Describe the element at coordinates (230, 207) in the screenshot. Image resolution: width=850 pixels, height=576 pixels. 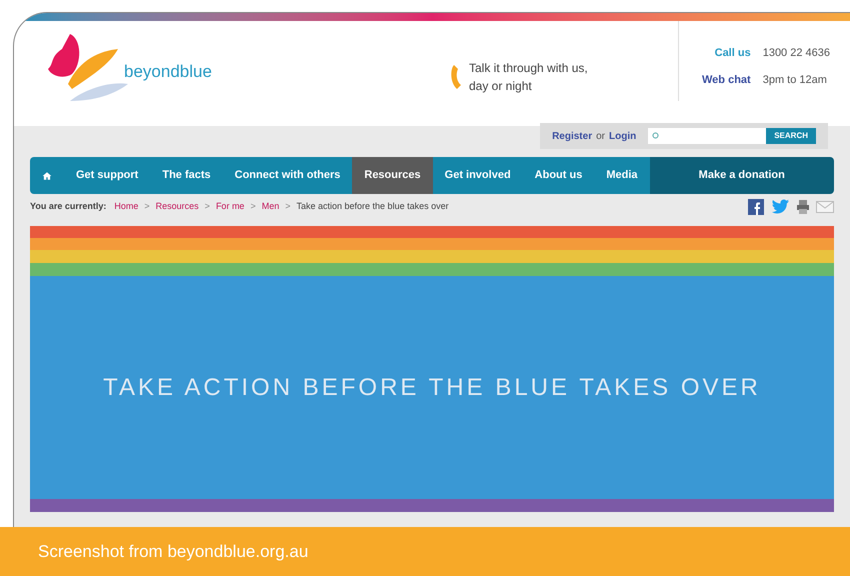
I see `breadcrumb-link: For me` at that location.